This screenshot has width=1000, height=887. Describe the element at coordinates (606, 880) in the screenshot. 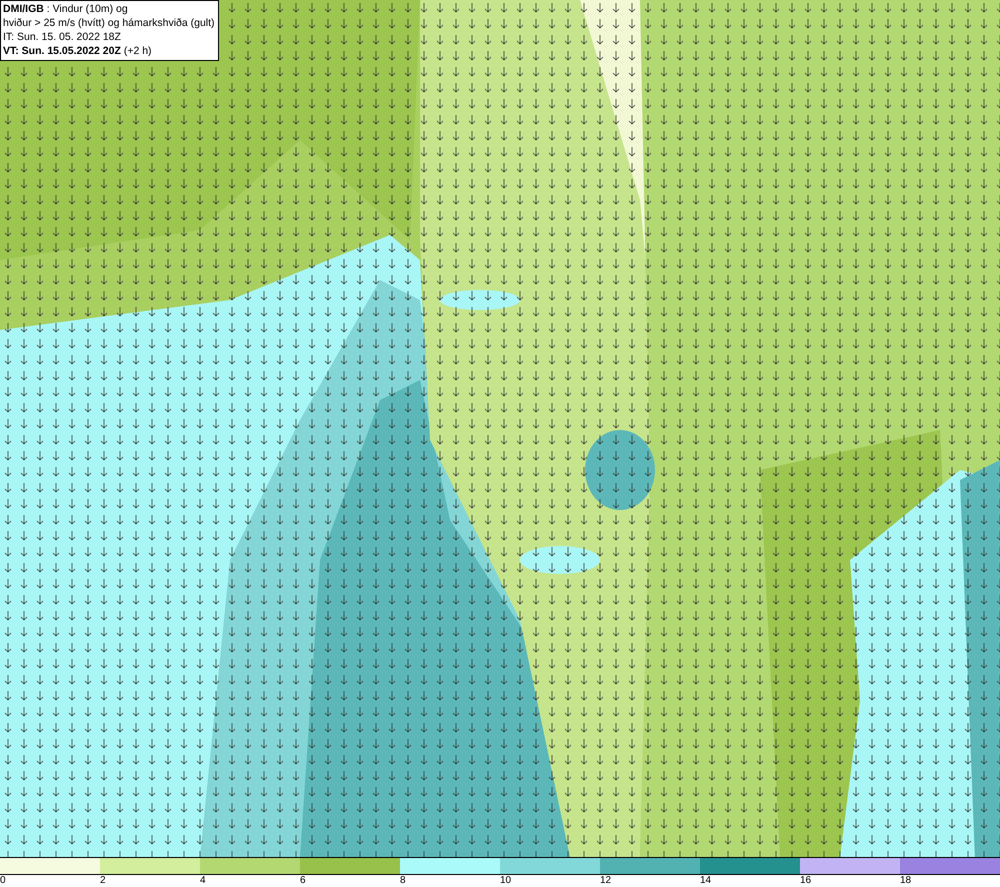

I see `legend-label: 12` at that location.